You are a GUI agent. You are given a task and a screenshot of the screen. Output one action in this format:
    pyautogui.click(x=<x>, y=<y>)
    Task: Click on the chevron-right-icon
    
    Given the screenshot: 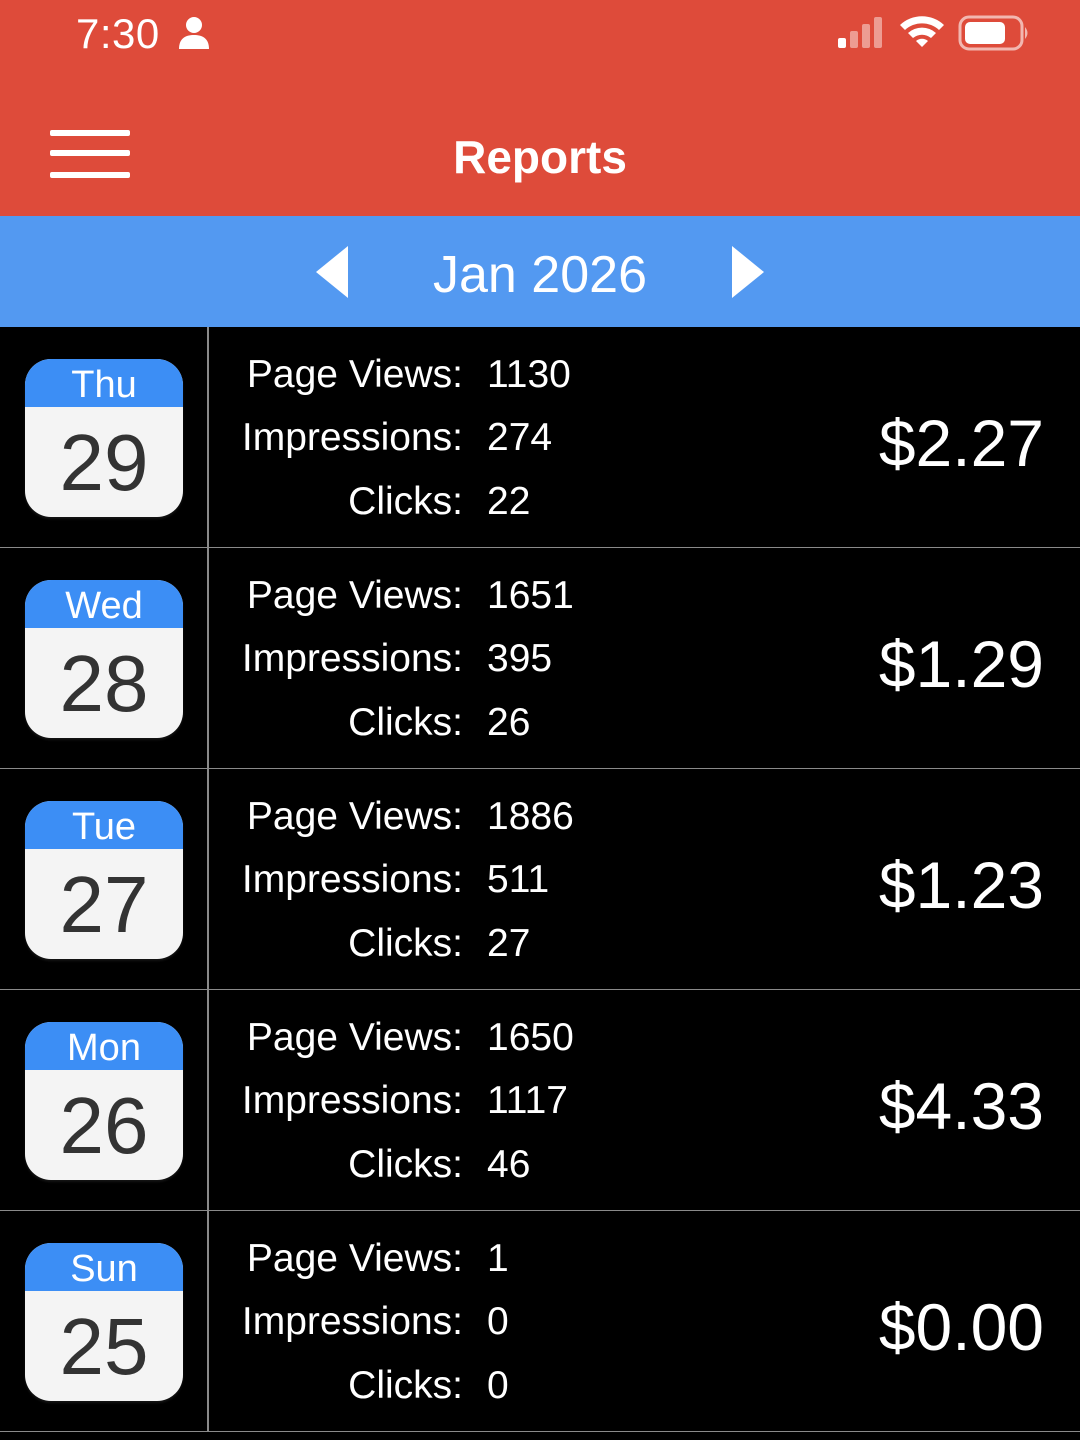 What is the action you would take?
    pyautogui.click(x=748, y=272)
    